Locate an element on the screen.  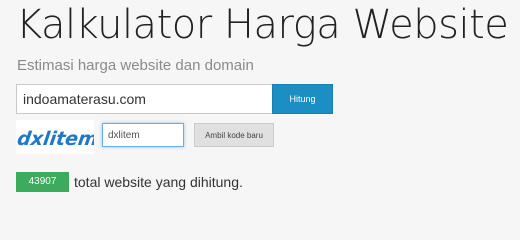
calculate-button: Hitung is located at coordinates (302, 99).